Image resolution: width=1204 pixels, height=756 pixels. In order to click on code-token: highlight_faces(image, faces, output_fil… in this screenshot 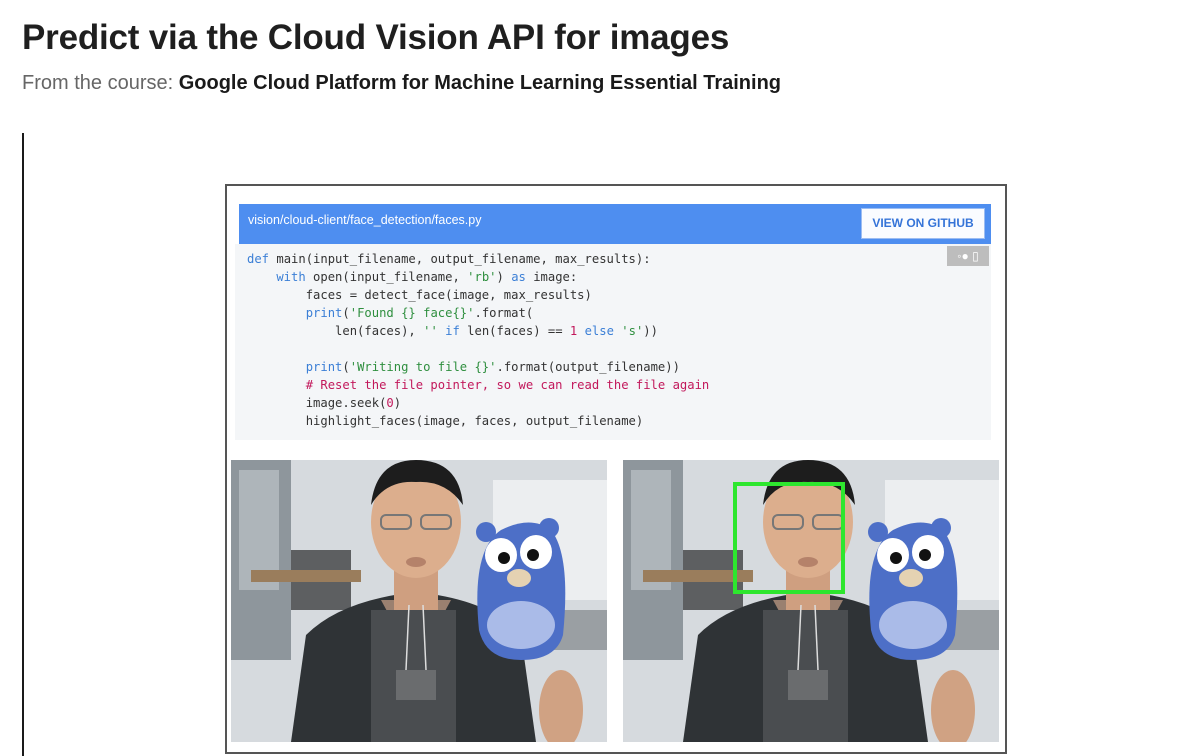, I will do `click(445, 421)`.